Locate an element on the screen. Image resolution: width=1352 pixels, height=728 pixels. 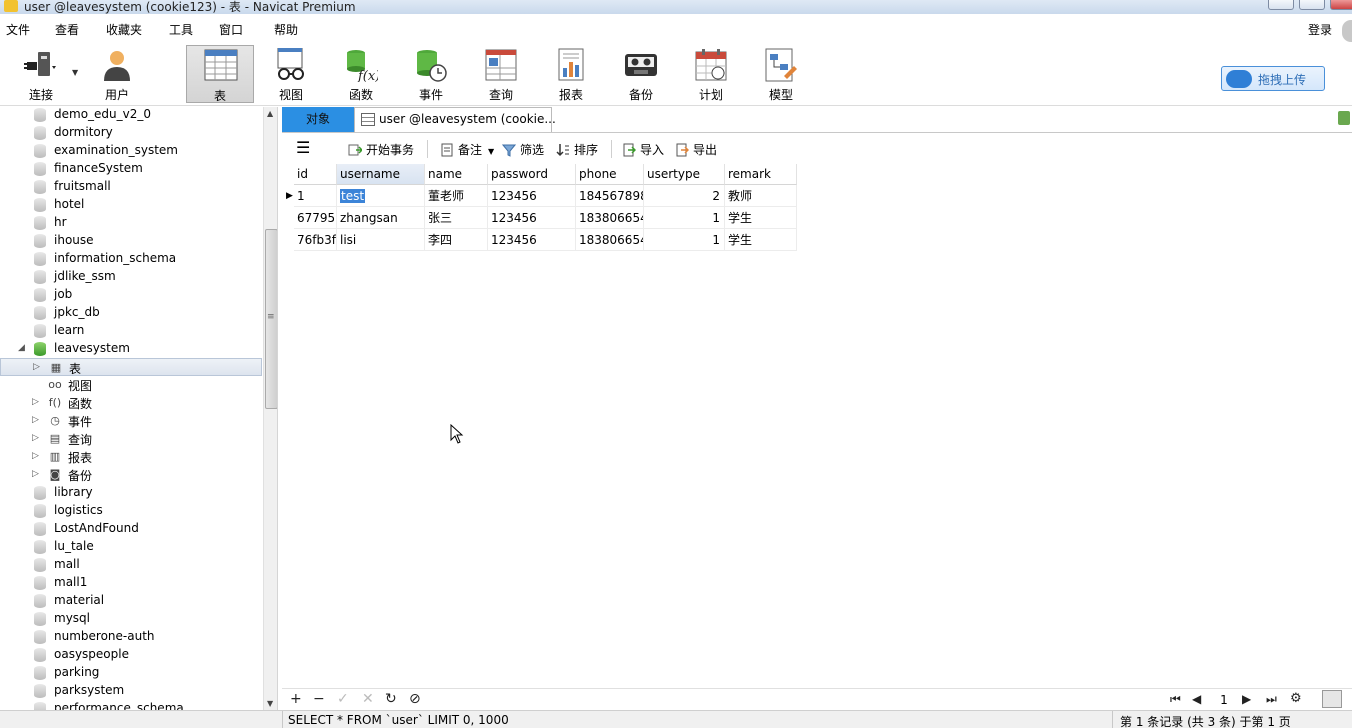
cell-name: 董老师 is located at coordinates (456, 196).